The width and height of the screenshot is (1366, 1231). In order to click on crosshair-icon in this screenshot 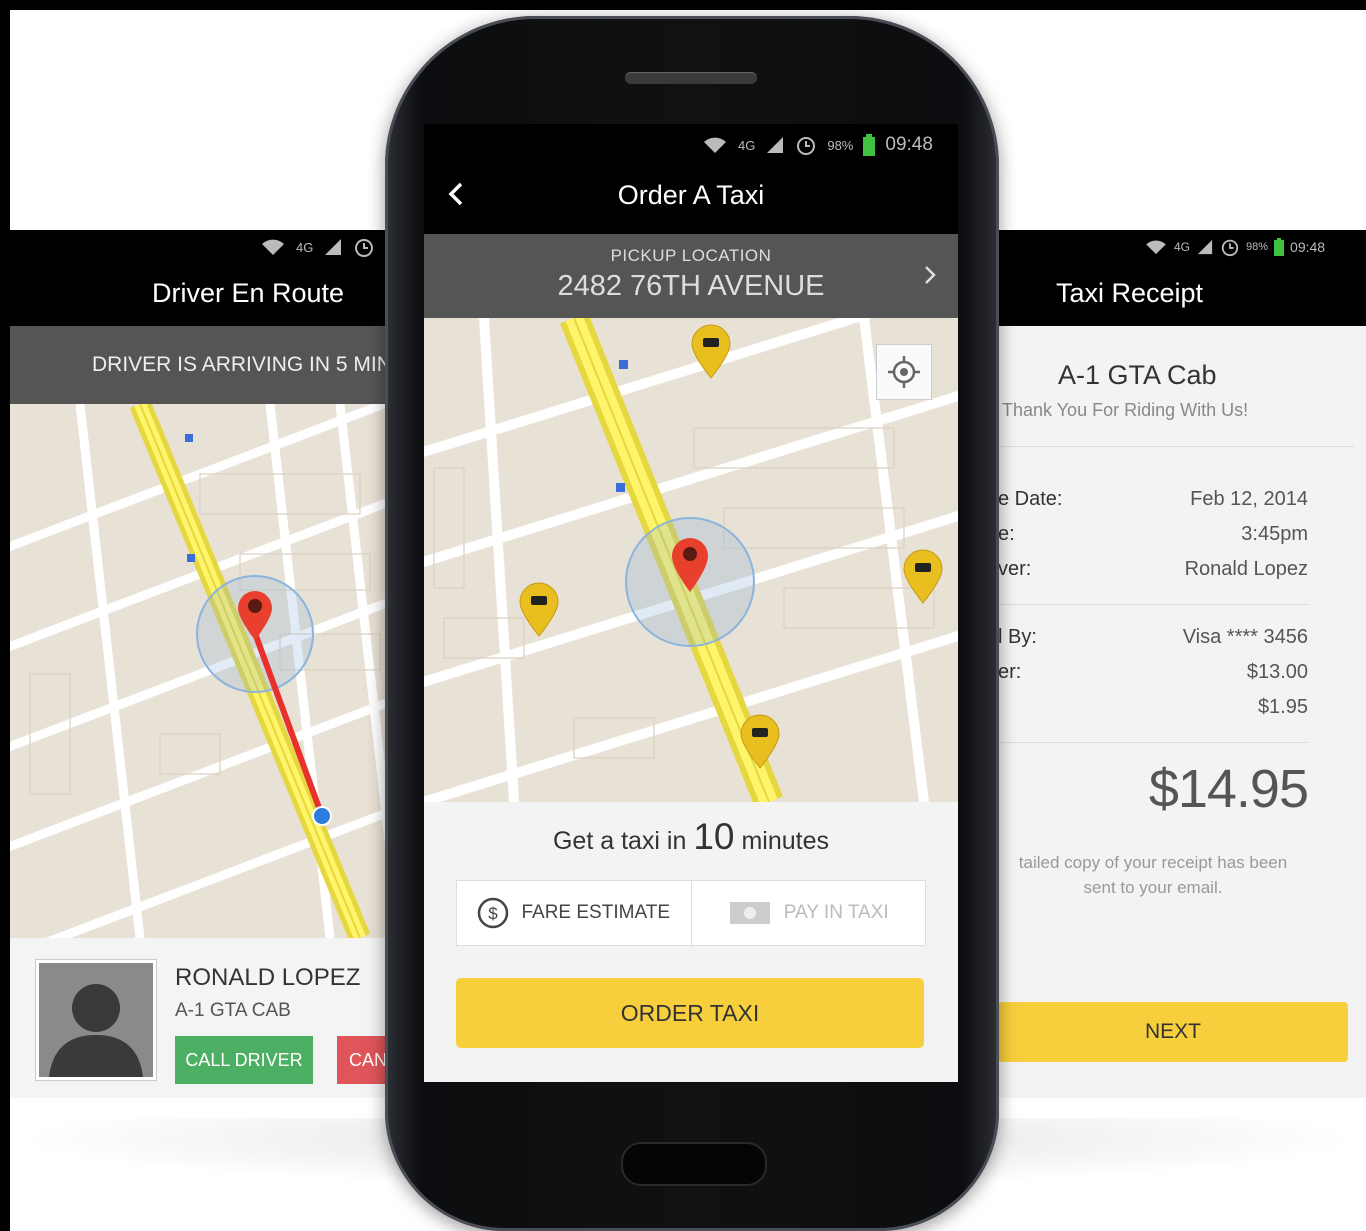, I will do `click(904, 372)`.